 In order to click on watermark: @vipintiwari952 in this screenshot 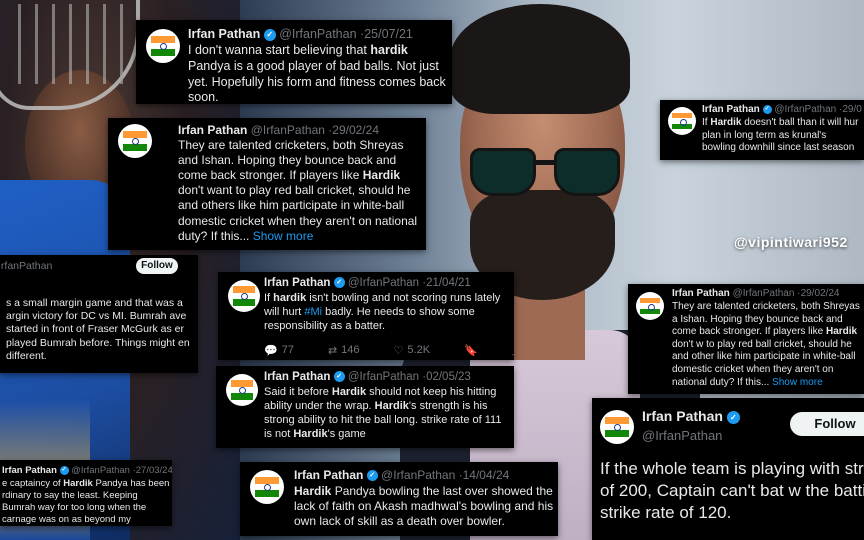, I will do `click(791, 242)`.